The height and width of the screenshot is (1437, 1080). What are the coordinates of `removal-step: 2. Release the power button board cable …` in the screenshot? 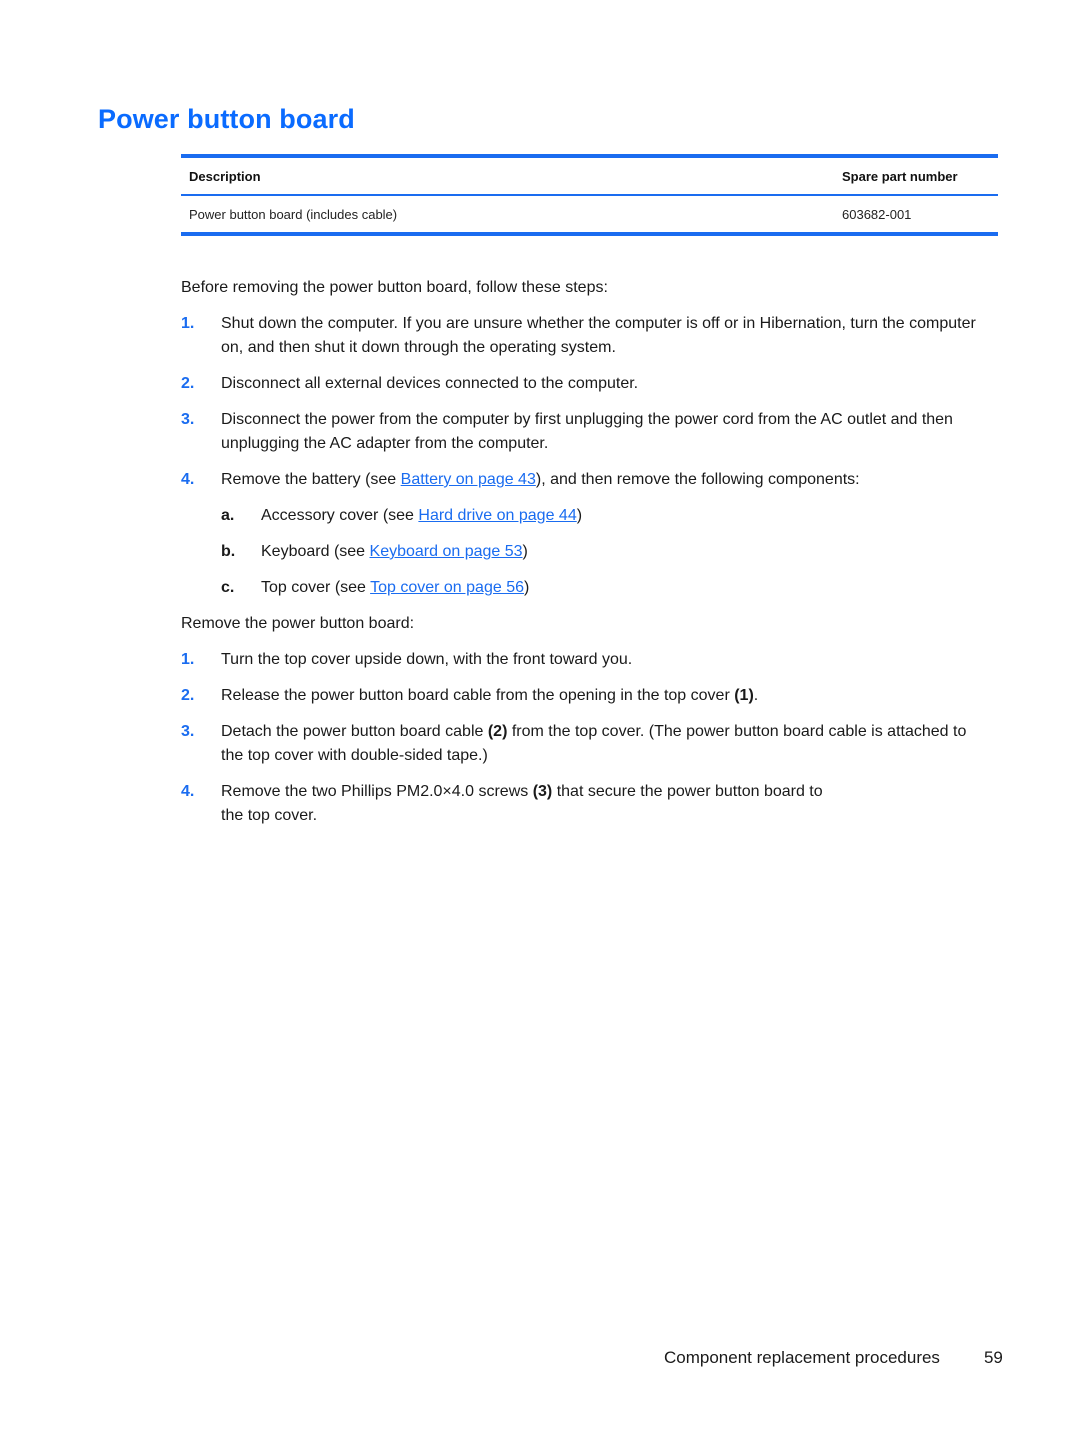 It's located at (586, 696).